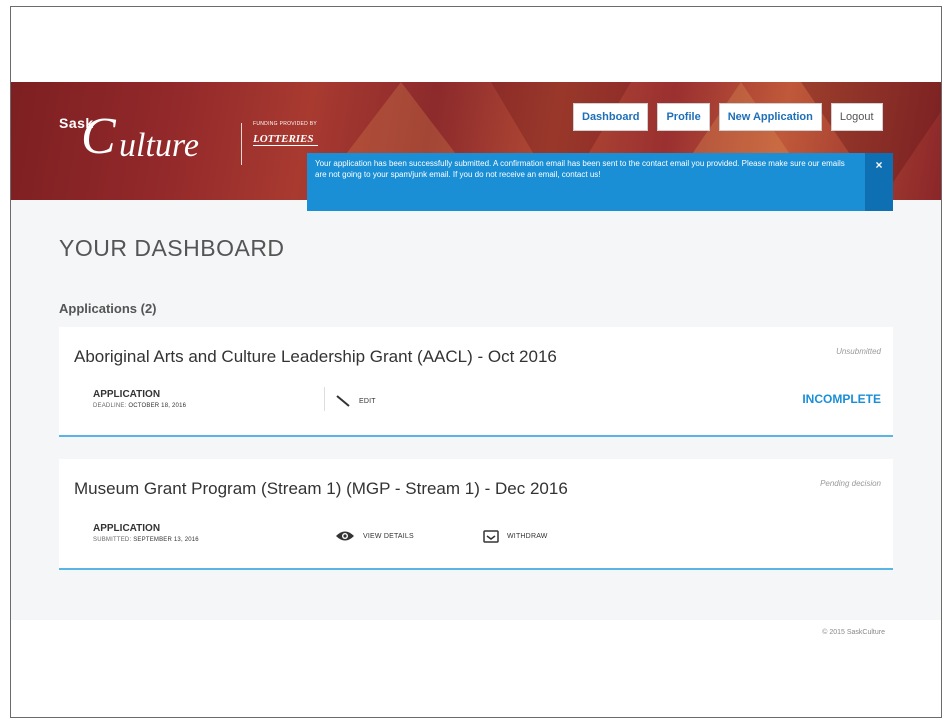 The image size is (950, 723). I want to click on profile-button: Profile, so click(683, 117).